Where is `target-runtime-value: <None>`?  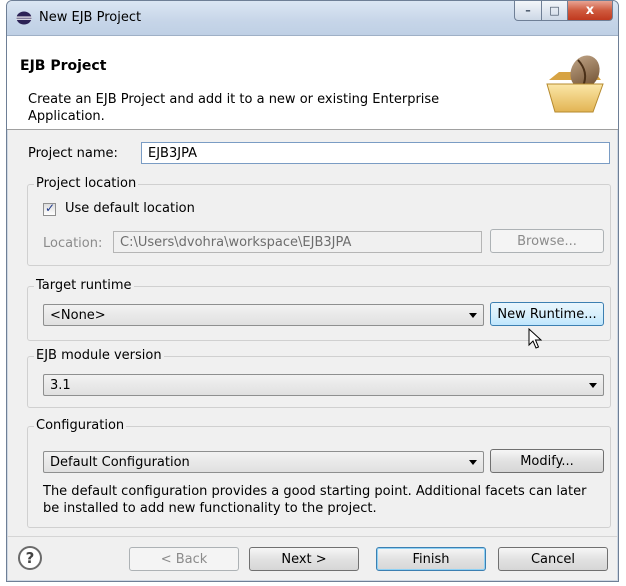
target-runtime-value: <None> is located at coordinates (78, 315).